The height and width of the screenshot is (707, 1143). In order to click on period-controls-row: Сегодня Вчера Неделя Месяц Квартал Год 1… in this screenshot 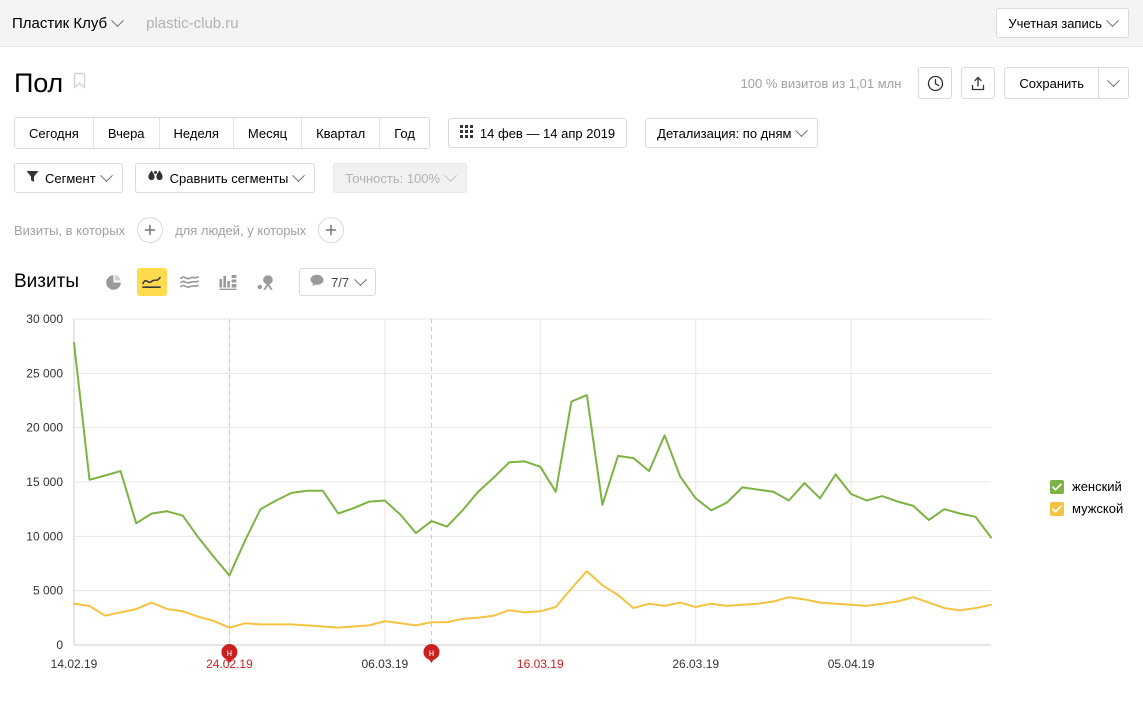, I will do `click(571, 133)`.